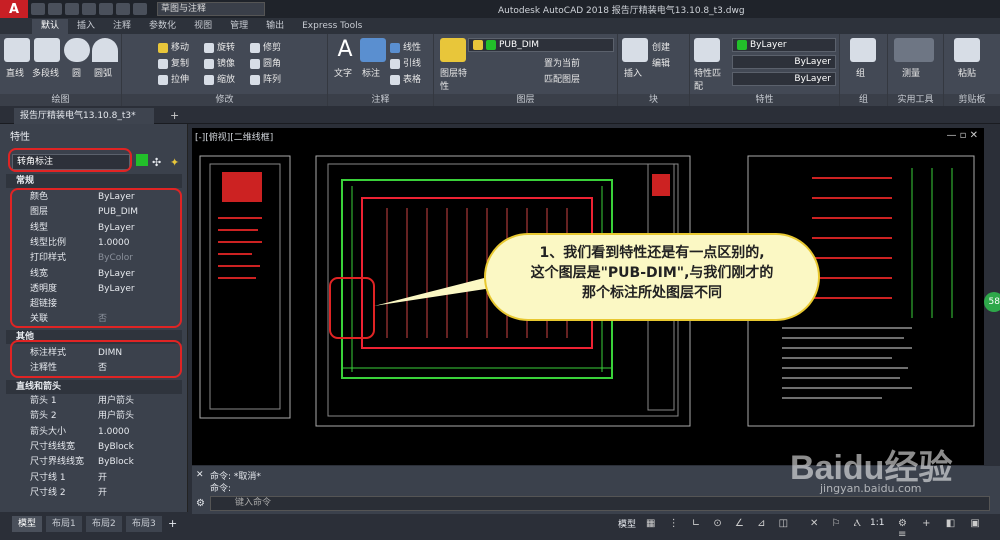 The image size is (1000, 540). I want to click on set-current-button: 置为当前, so click(562, 62).